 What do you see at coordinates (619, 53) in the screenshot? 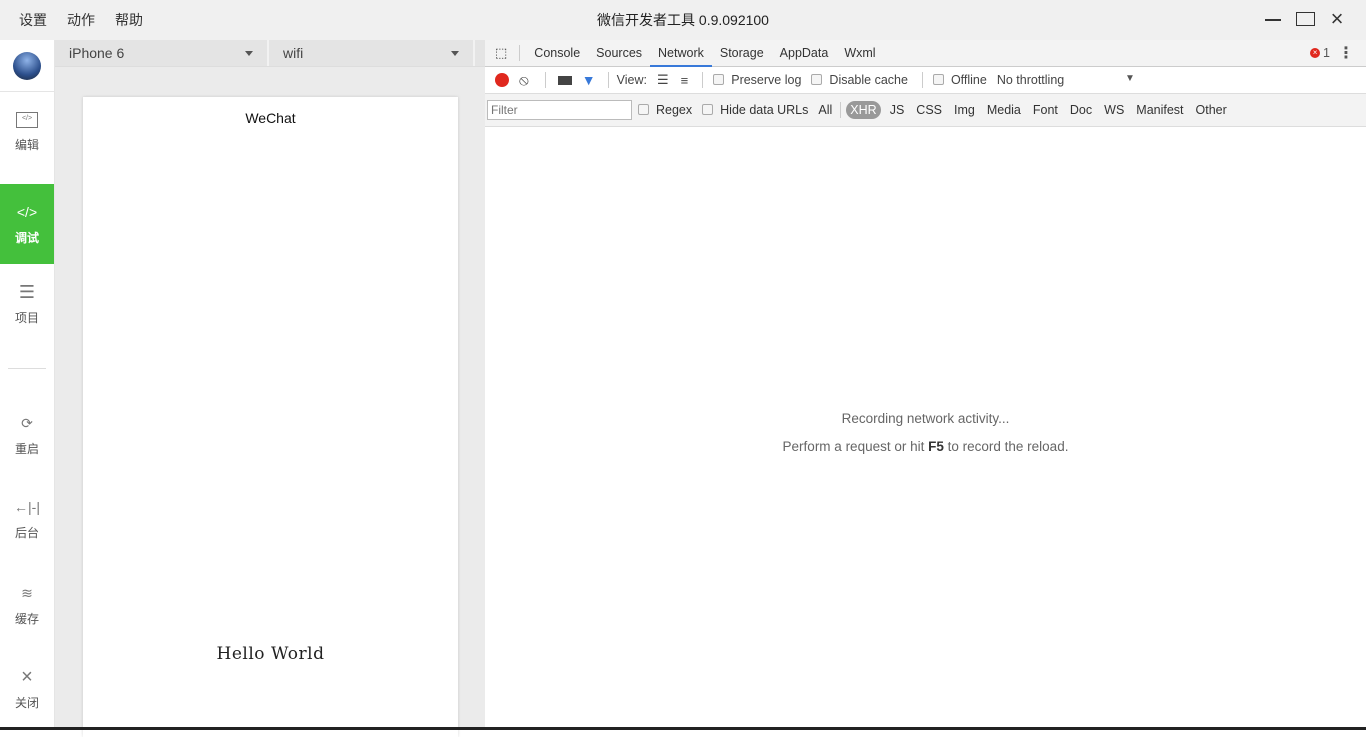
I see `tab-sources: Sources` at bounding box center [619, 53].